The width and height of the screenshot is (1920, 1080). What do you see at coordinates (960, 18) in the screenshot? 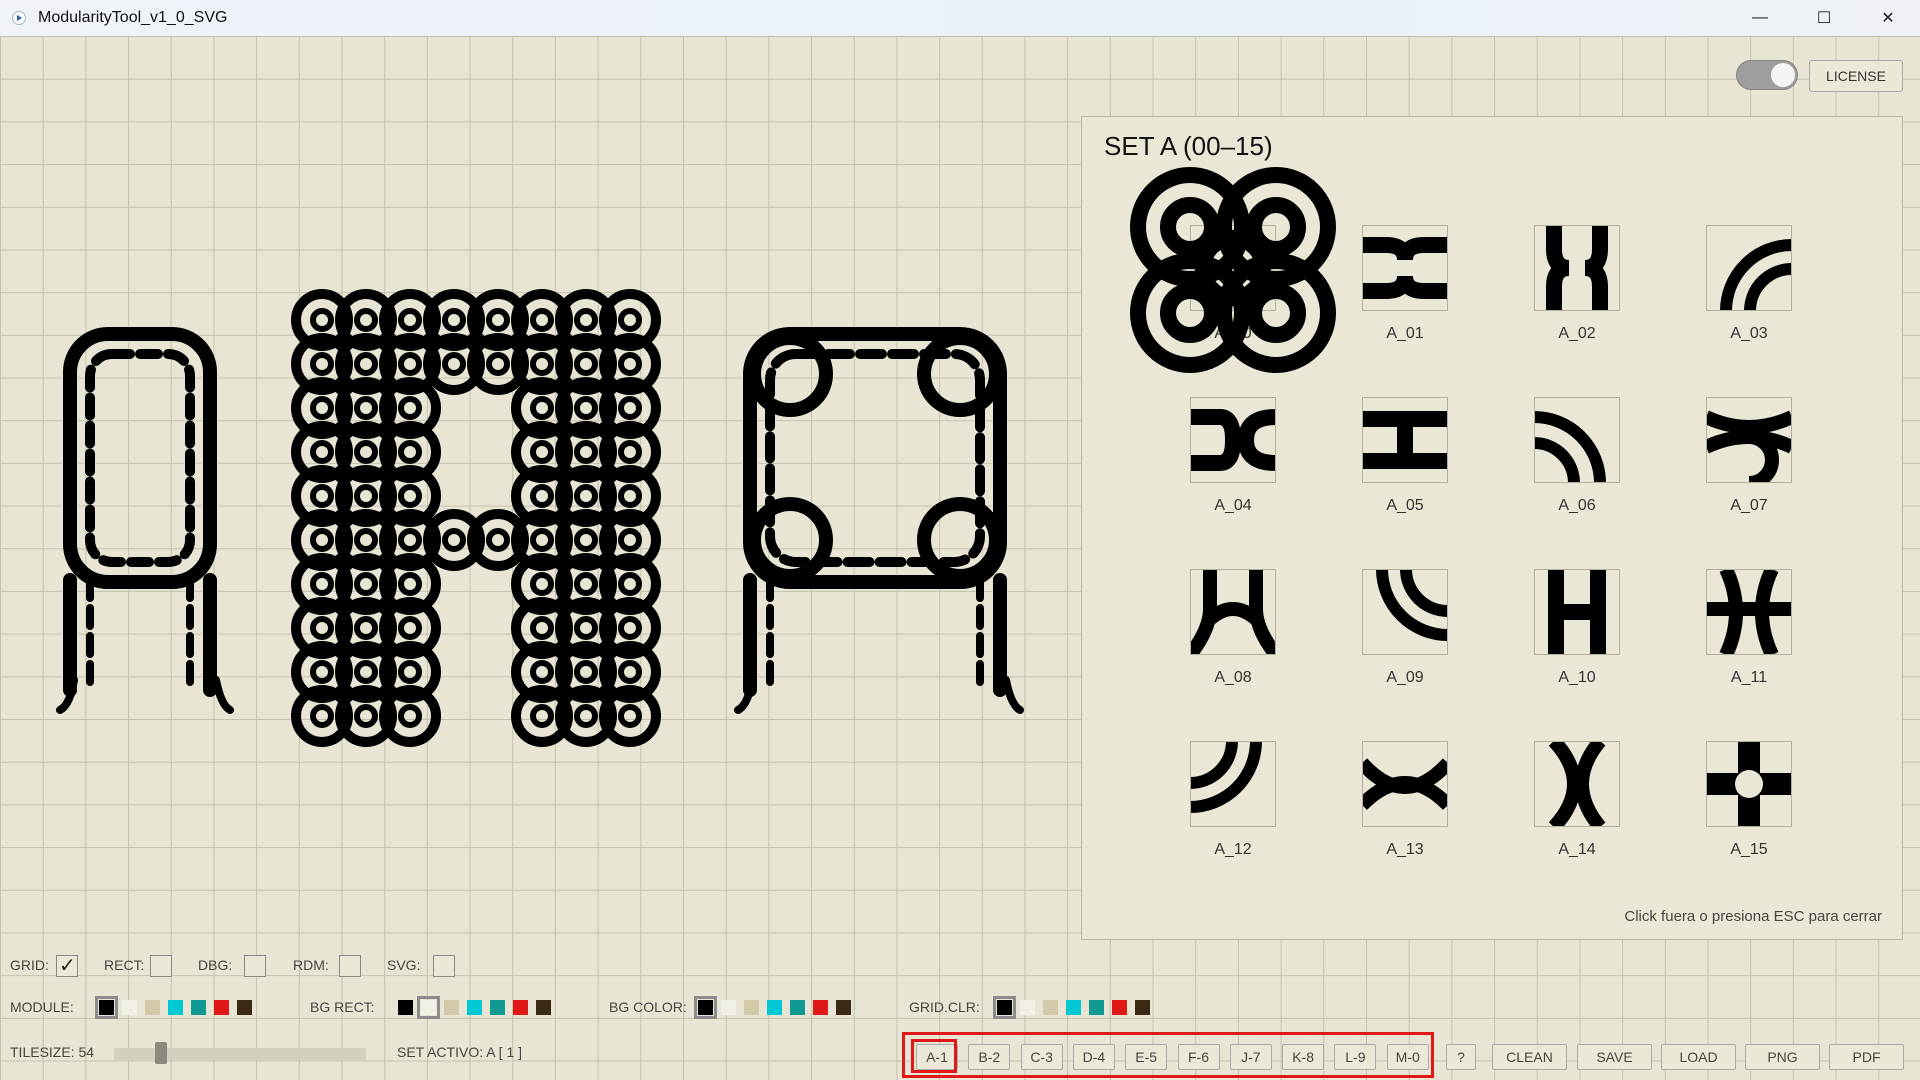
I see `title-bar: ModularityTool_v1_0_SVG — ☐ ✕` at bounding box center [960, 18].